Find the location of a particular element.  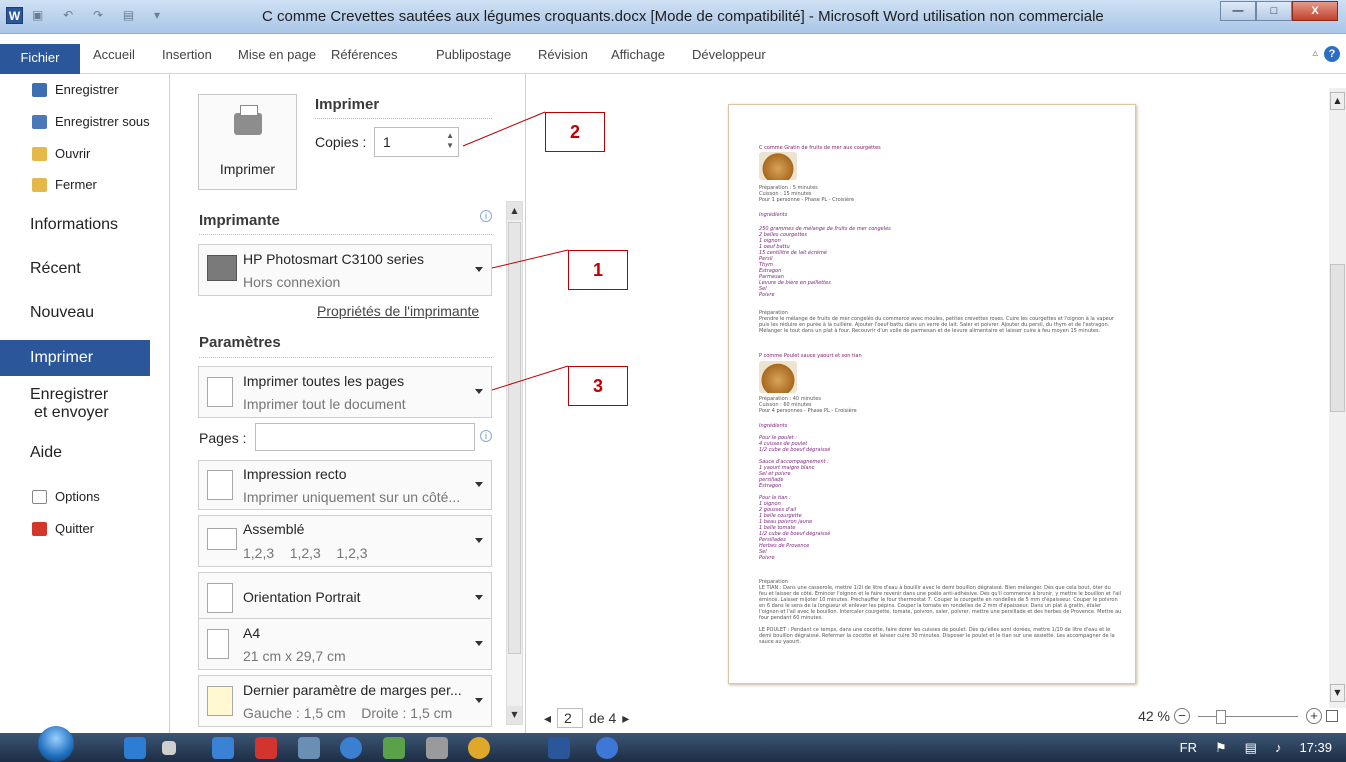

language-indicator: FR is located at coordinates (1188, 748).